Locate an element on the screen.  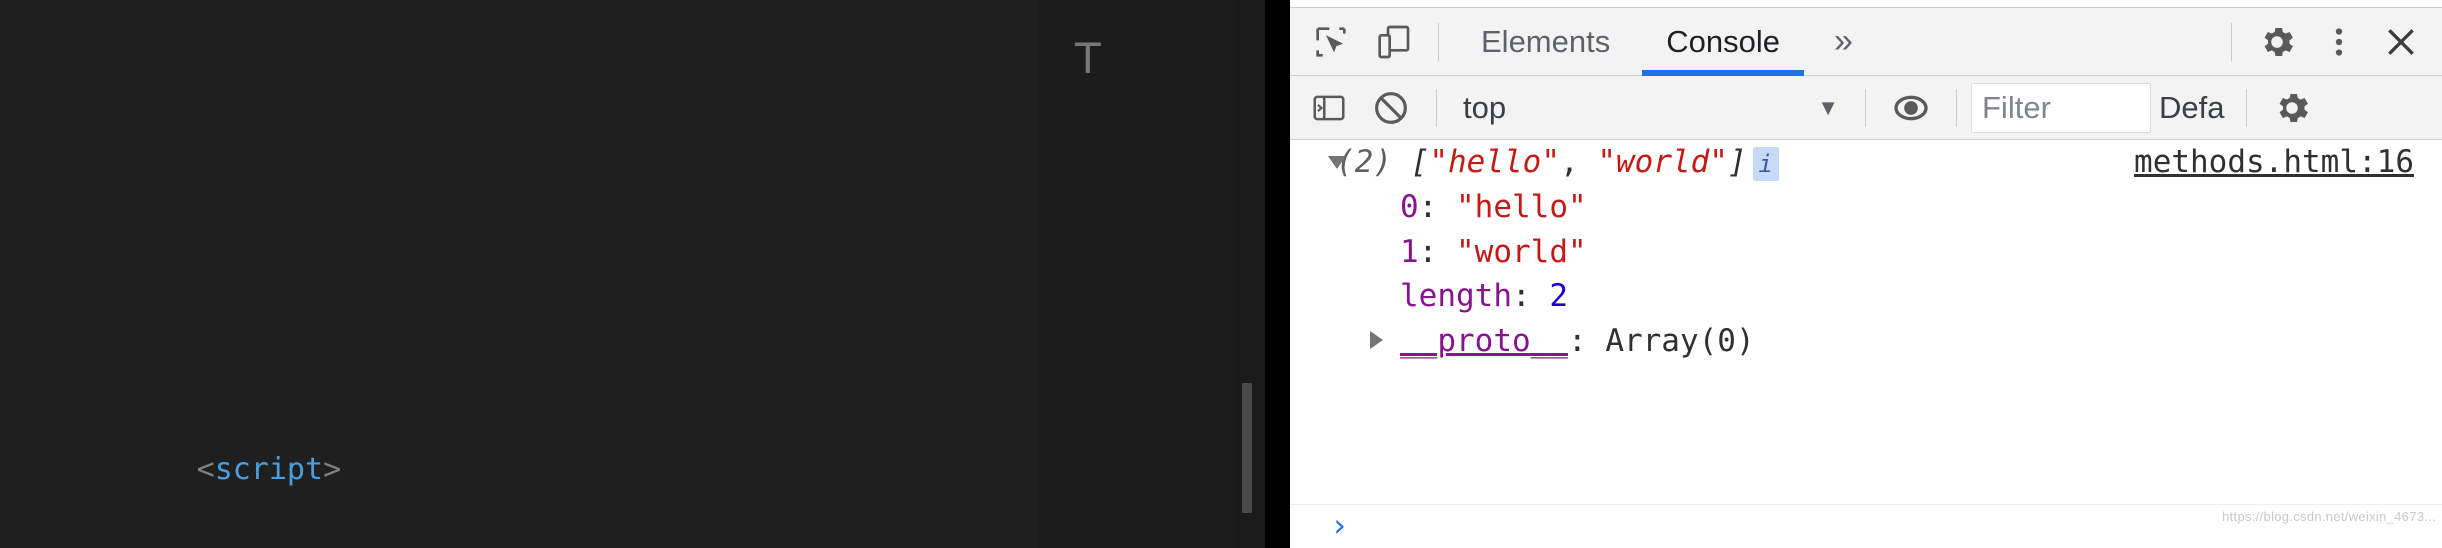
console-property-1: 1: "world" is located at coordinates (1866, 252).